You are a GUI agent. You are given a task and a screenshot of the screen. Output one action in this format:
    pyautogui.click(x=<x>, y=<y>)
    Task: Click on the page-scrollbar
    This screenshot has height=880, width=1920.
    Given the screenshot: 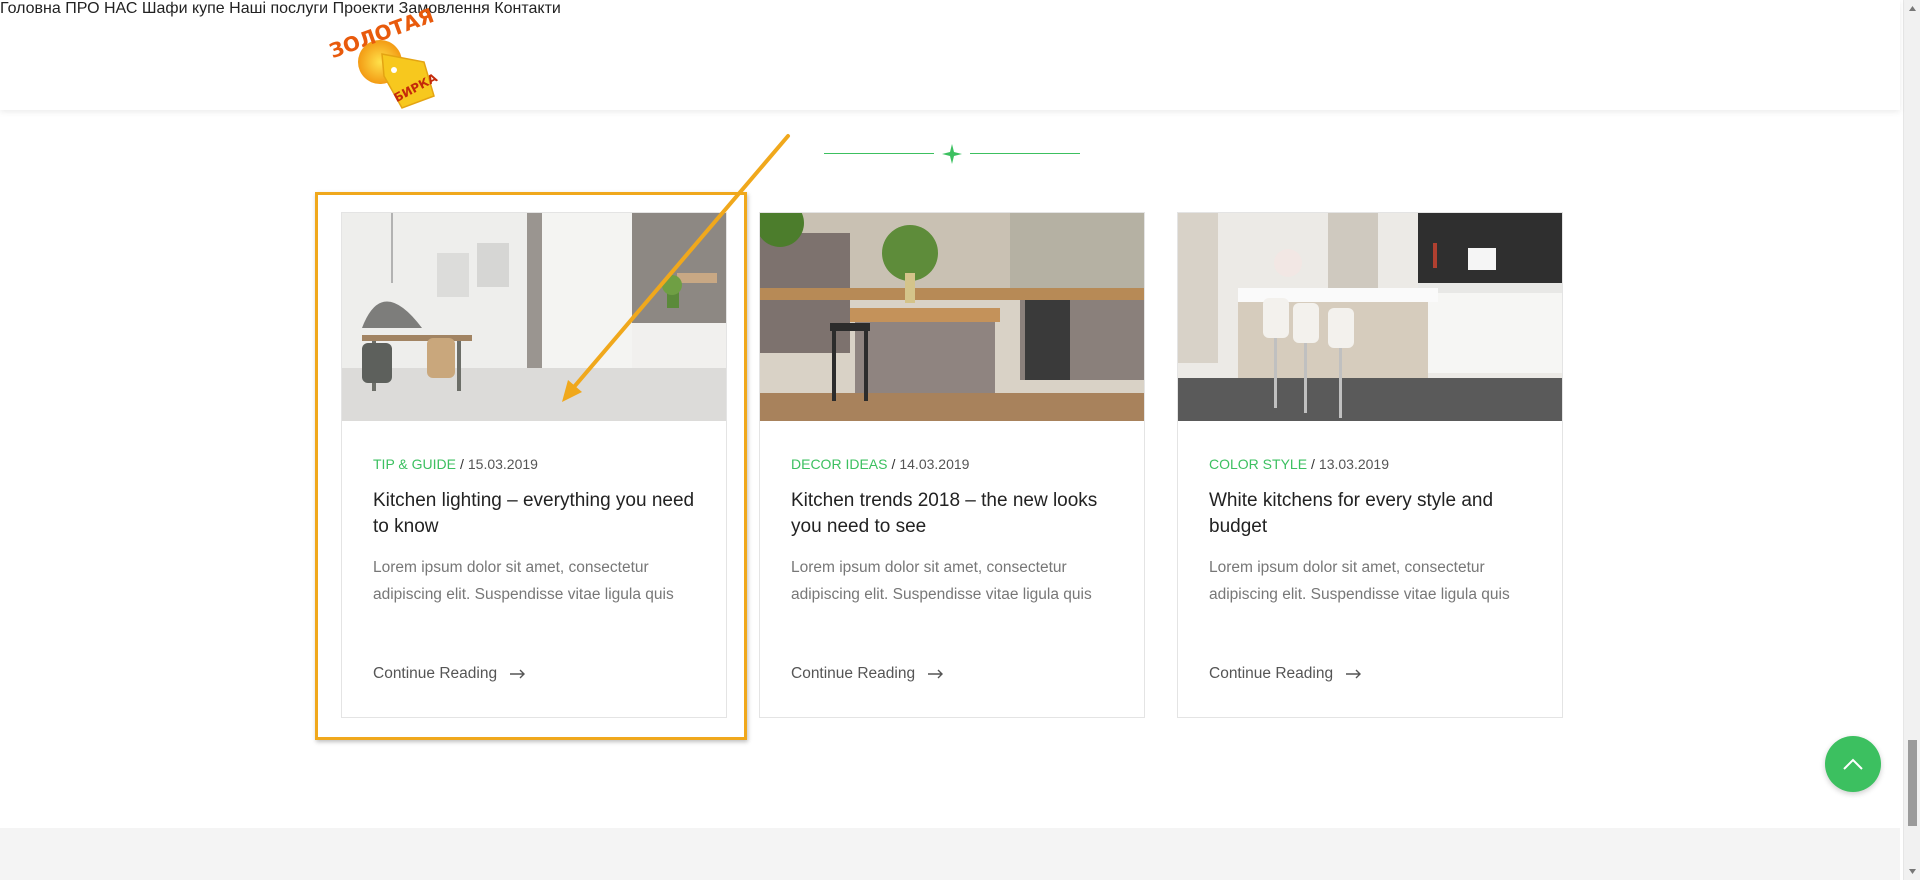 What is the action you would take?
    pyautogui.click(x=1911, y=440)
    